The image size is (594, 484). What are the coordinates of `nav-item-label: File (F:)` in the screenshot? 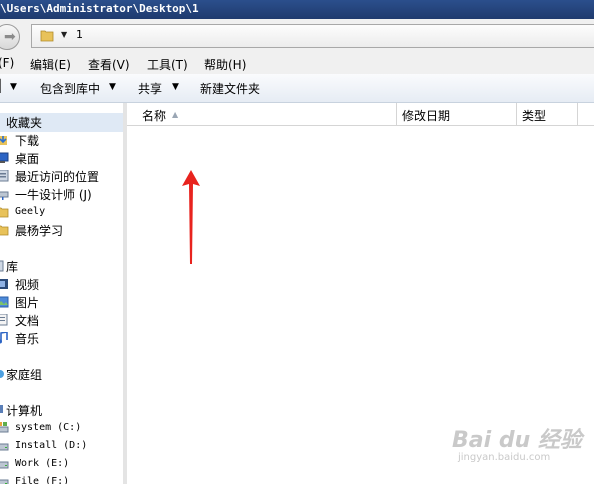 It's located at (42, 480).